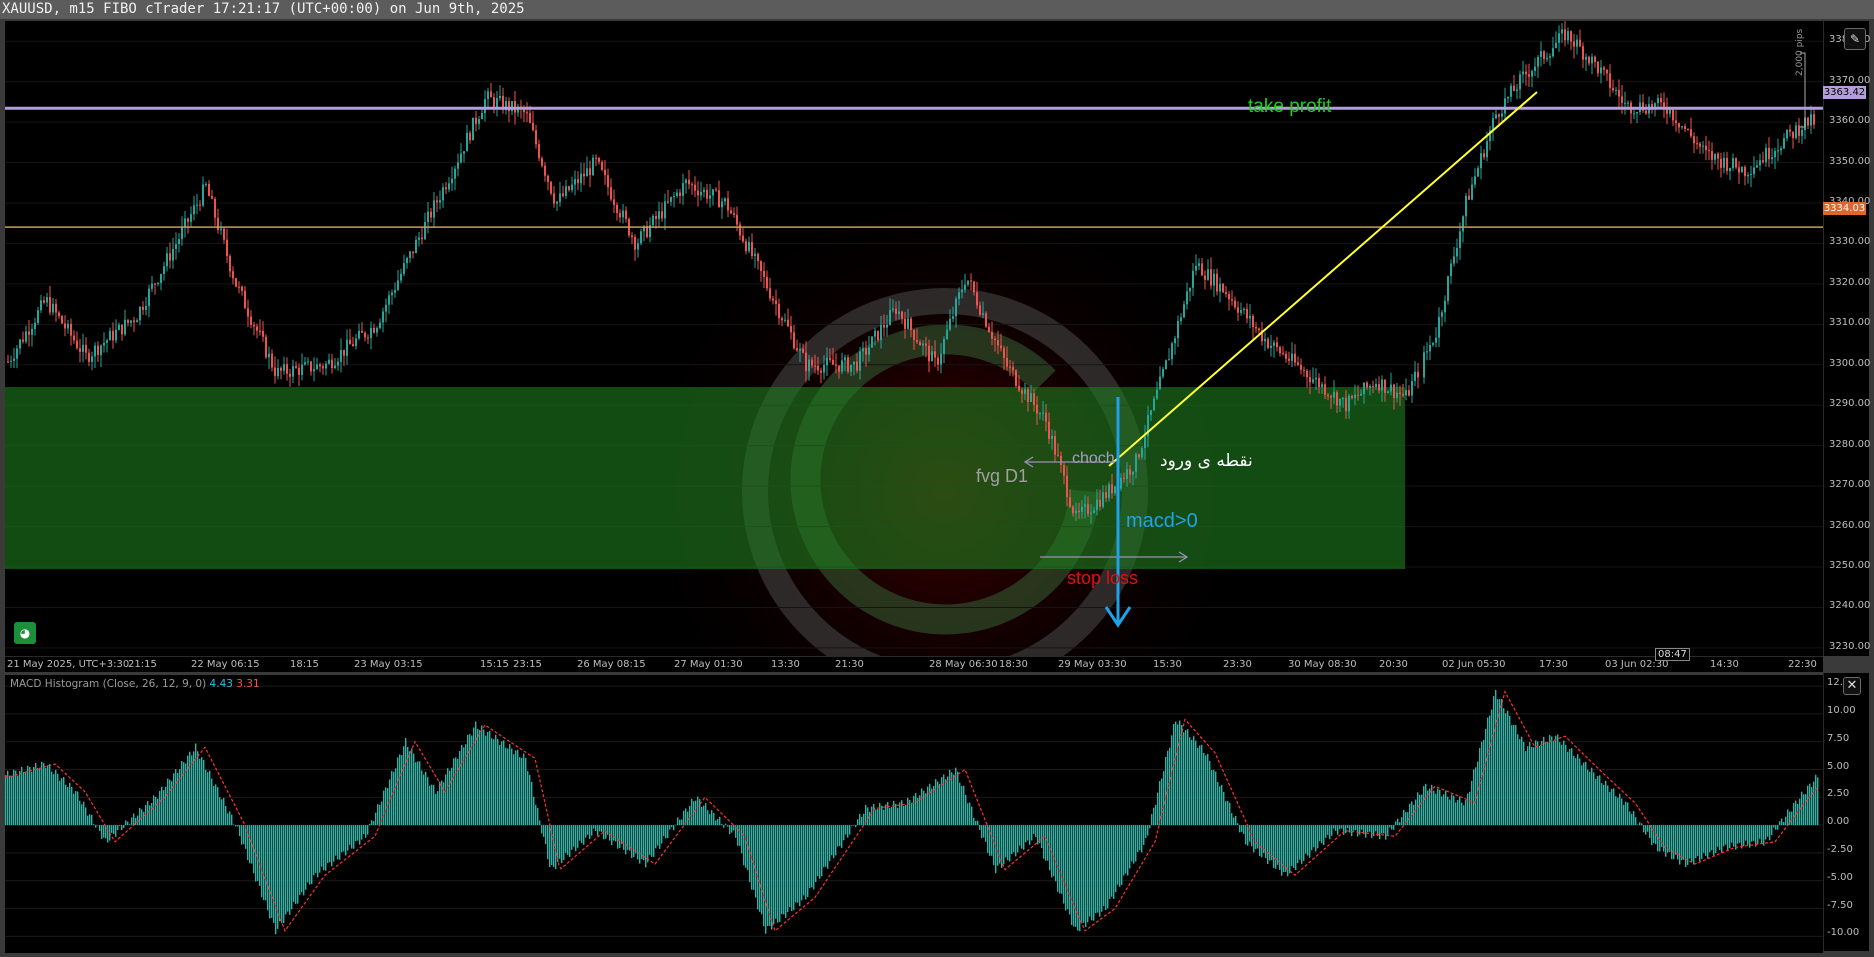 Image resolution: width=1874 pixels, height=957 pixels. I want to click on robot-icon: ◕, so click(25, 633).